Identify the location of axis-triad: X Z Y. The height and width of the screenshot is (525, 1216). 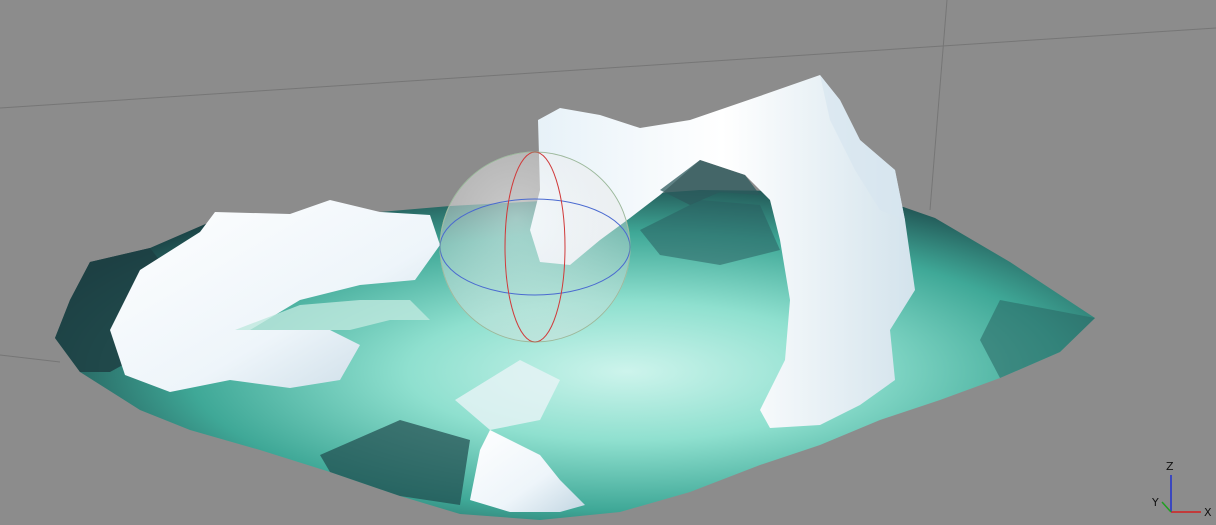
(1181, 489).